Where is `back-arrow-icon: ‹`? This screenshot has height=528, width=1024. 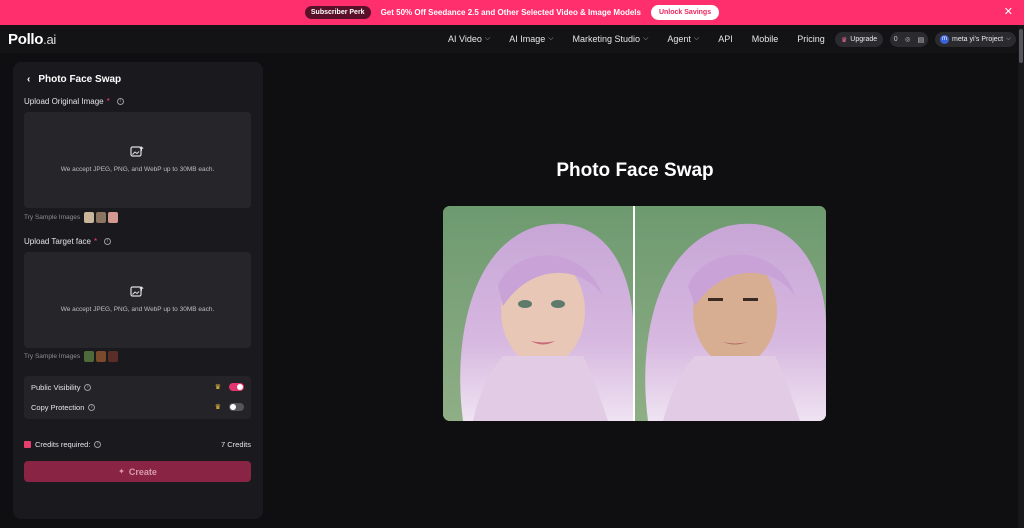
back-arrow-icon: ‹ is located at coordinates (28, 79).